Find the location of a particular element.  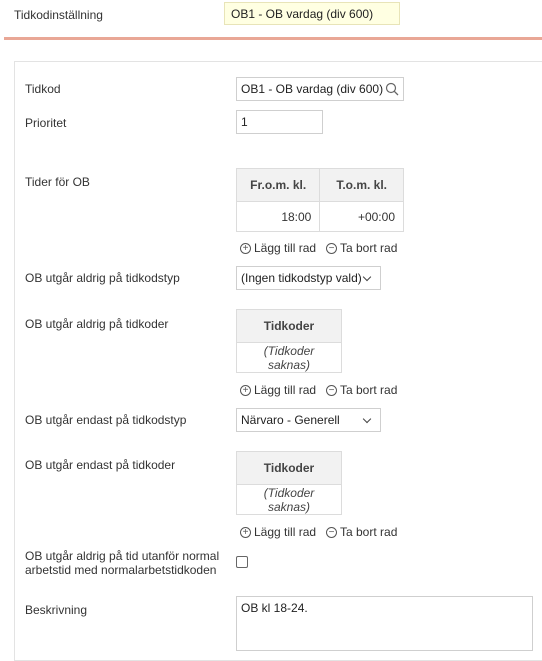

timecode-value: OB1 - OB vardag (div 600) is located at coordinates (312, 89).